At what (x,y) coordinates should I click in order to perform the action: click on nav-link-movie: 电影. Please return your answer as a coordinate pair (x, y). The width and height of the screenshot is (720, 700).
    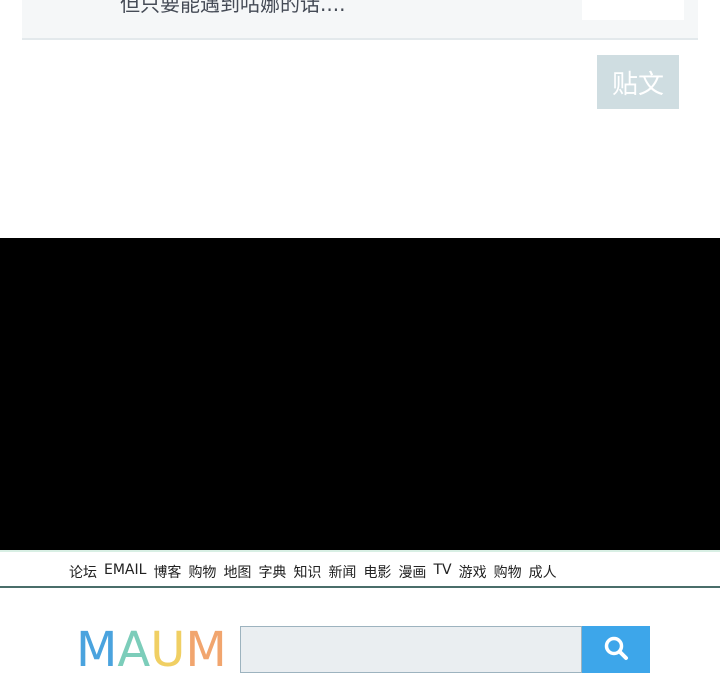
    Looking at the image, I should click on (377, 572).